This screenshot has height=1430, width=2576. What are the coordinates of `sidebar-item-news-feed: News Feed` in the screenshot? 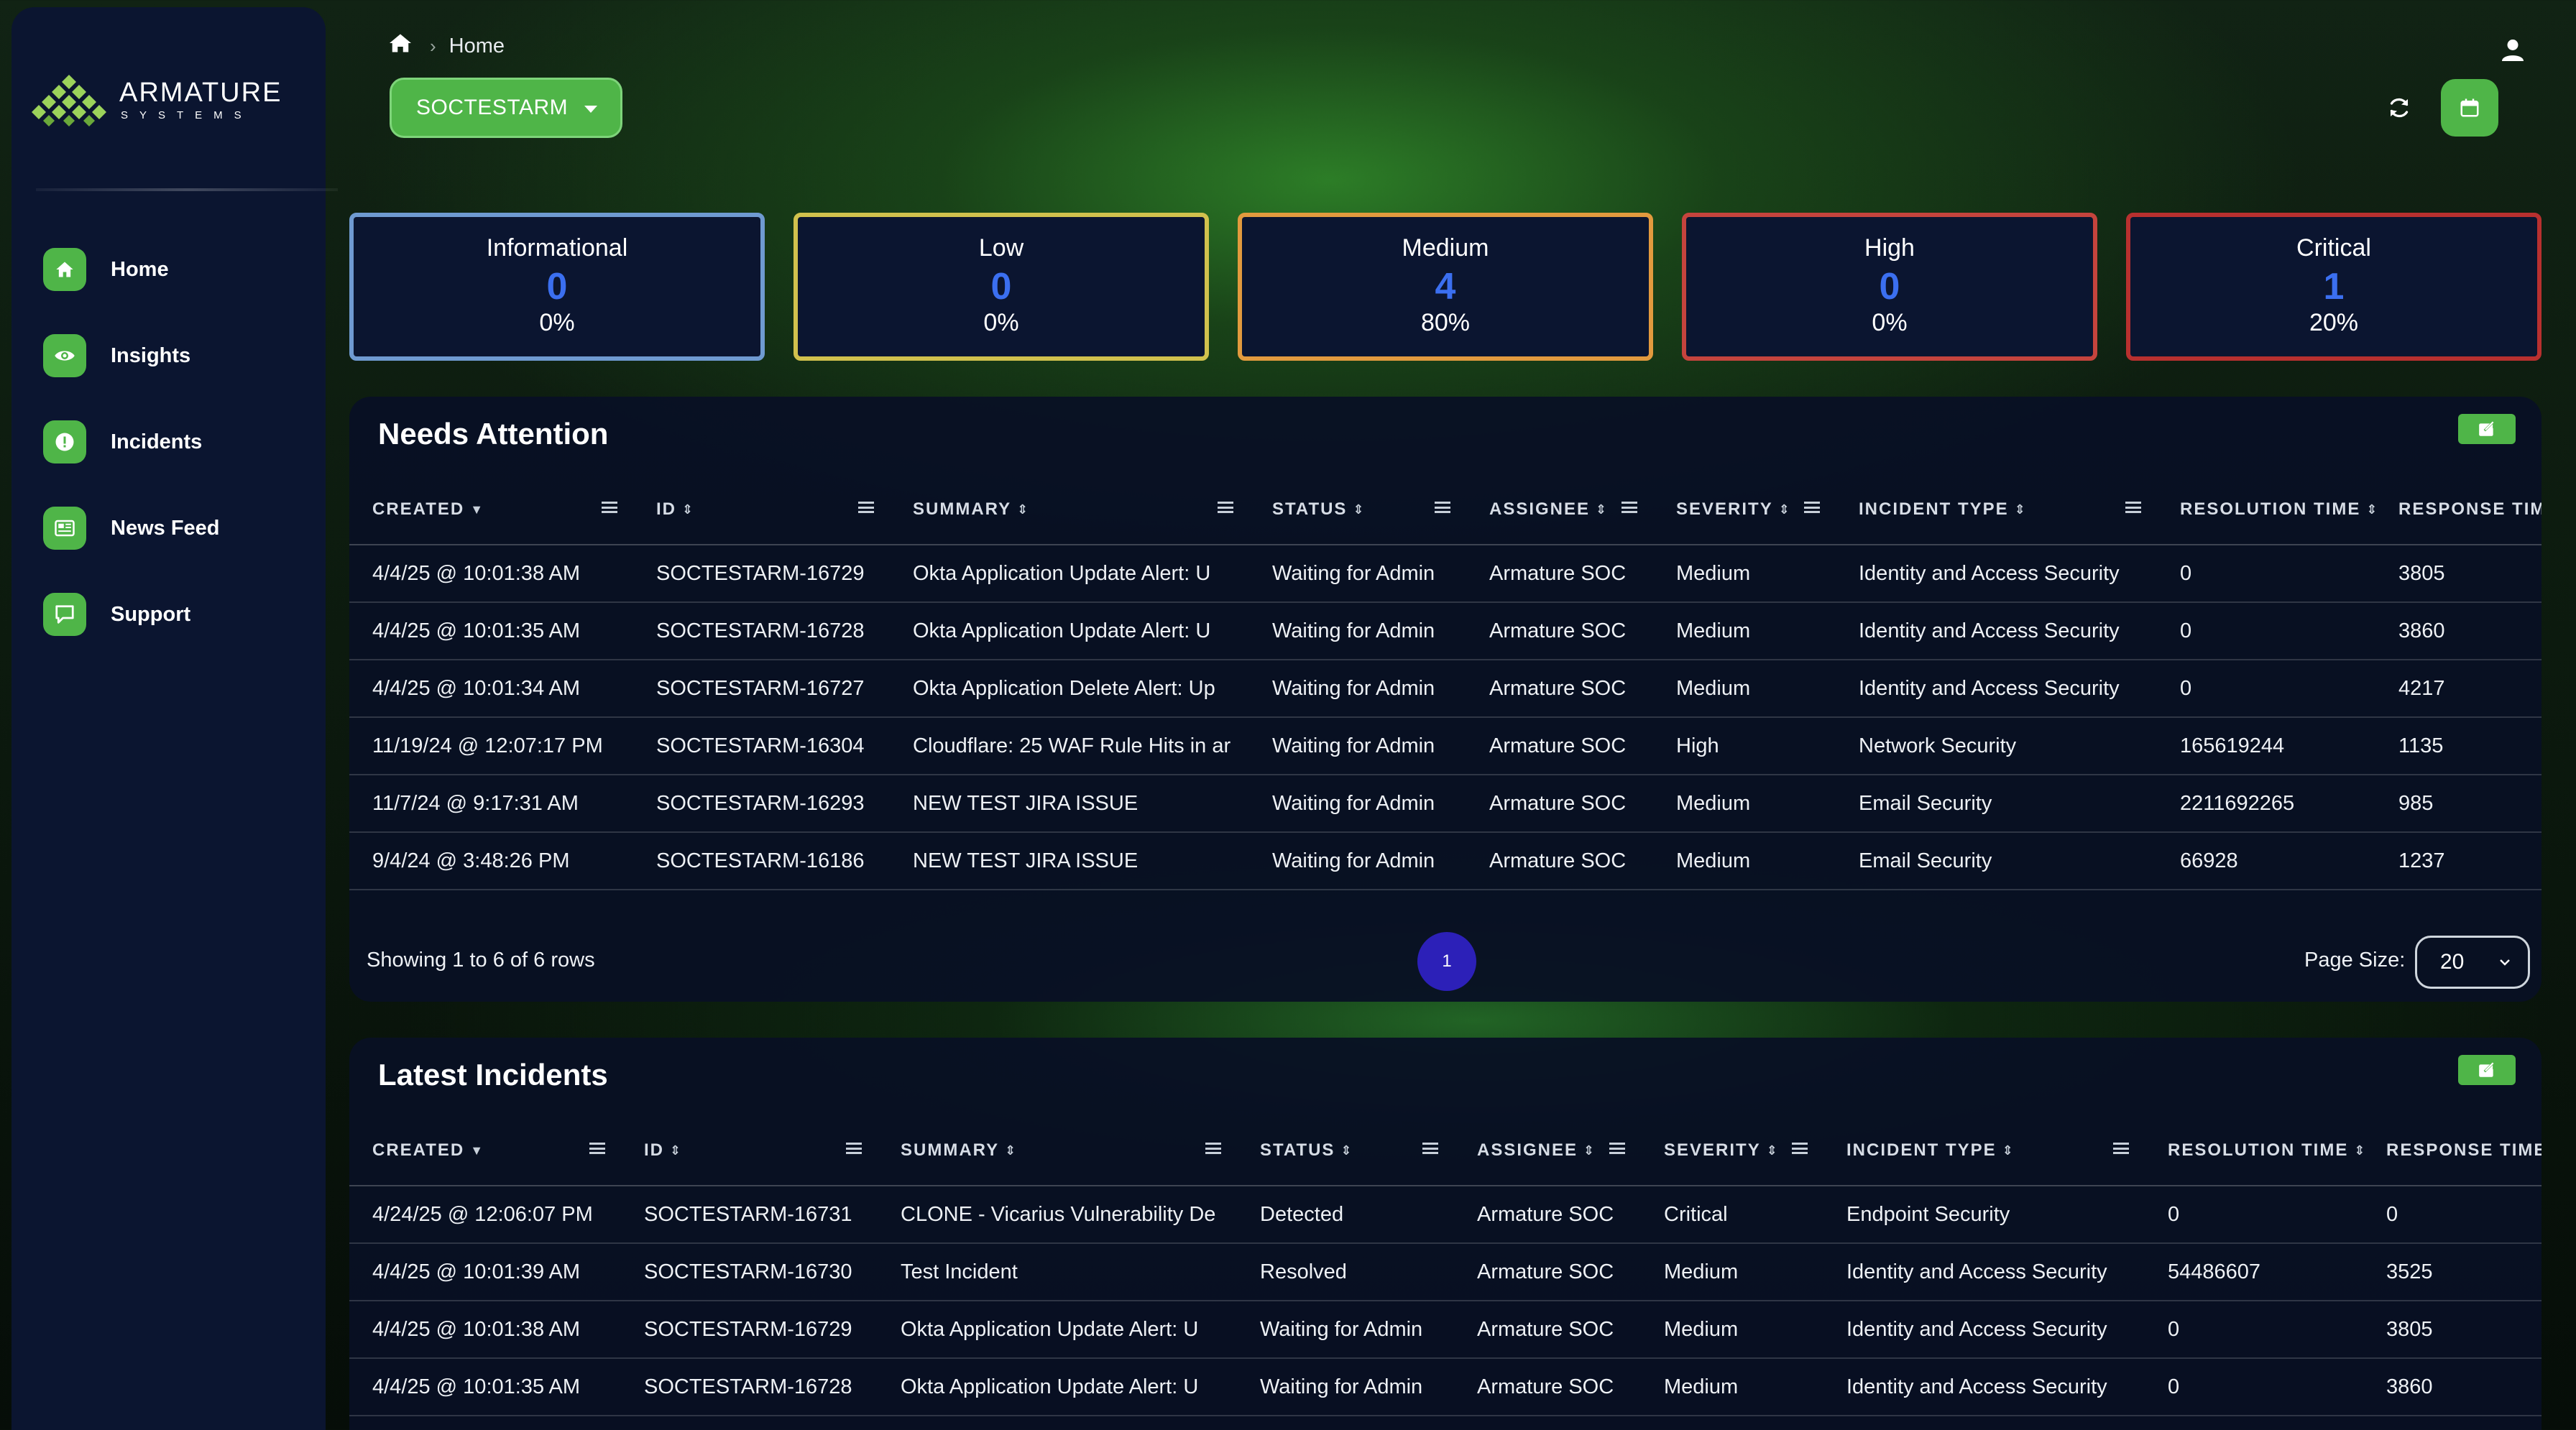 It's located at (131, 528).